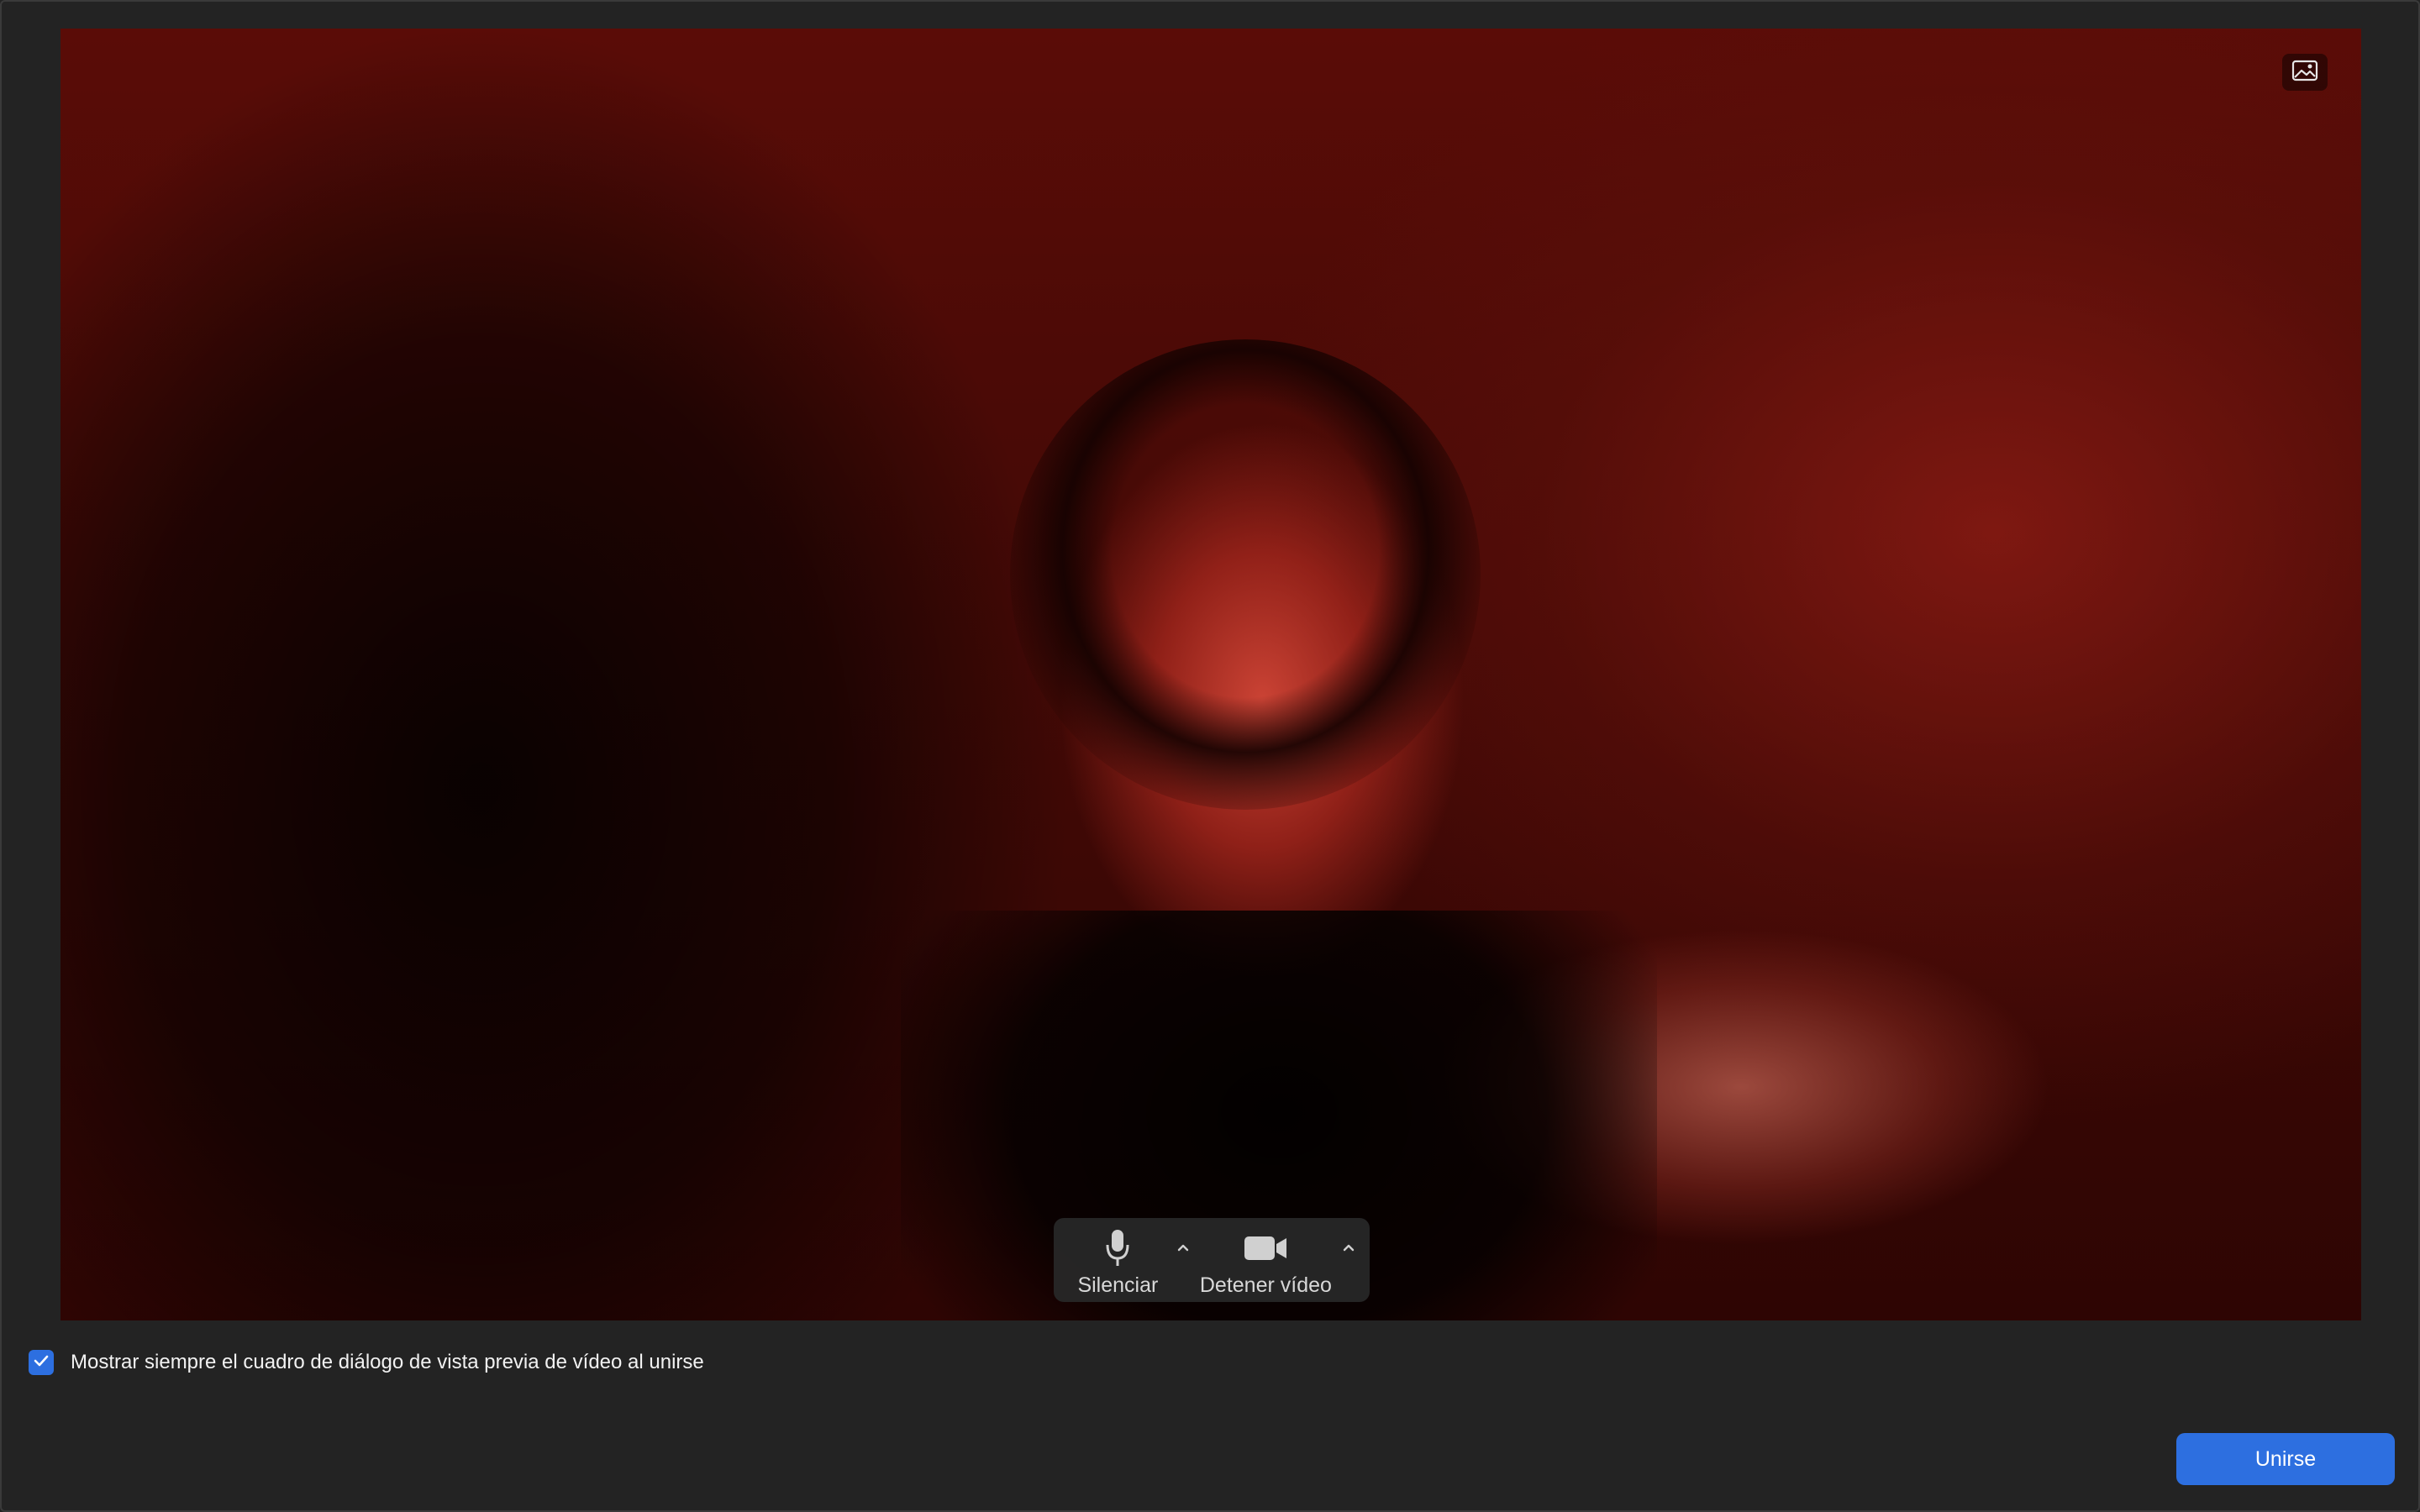 The width and height of the screenshot is (2420, 1512). What do you see at coordinates (1265, 1248) in the screenshot?
I see `video-camera-icon` at bounding box center [1265, 1248].